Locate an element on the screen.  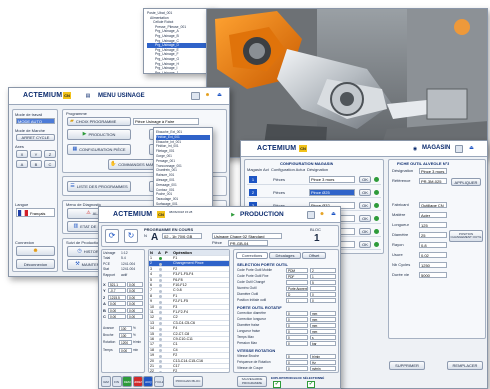
fiche-field-value: 5000 is located at coordinates (433, 275).